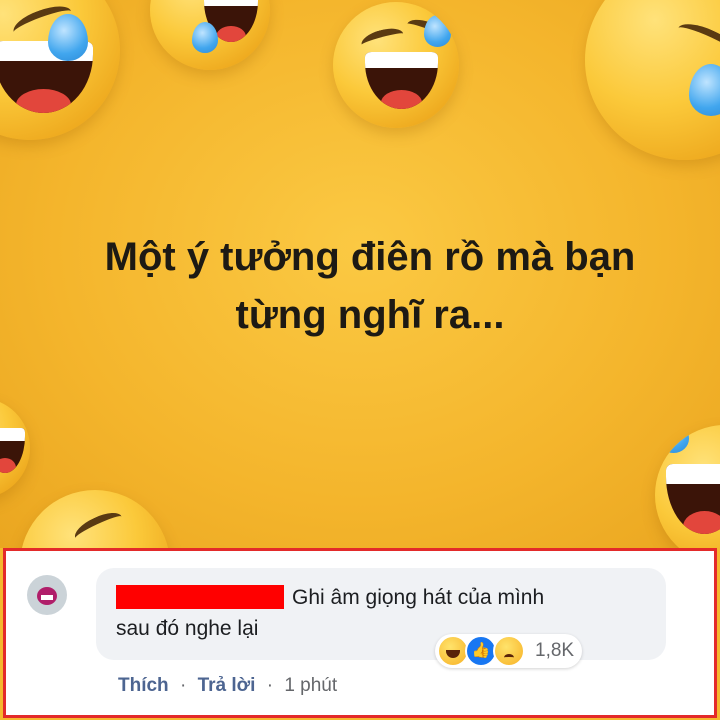 The height and width of the screenshot is (720, 720). What do you see at coordinates (370, 257) in the screenshot?
I see `headline-line: Một ý tưởng điên rồ mà bạn` at bounding box center [370, 257].